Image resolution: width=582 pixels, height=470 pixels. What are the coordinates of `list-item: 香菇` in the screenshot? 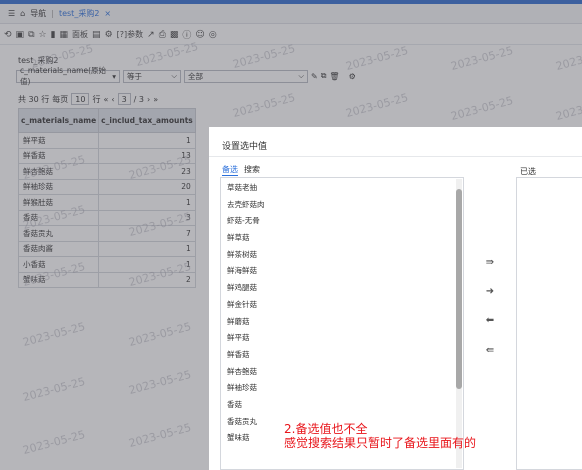 It's located at (342, 405).